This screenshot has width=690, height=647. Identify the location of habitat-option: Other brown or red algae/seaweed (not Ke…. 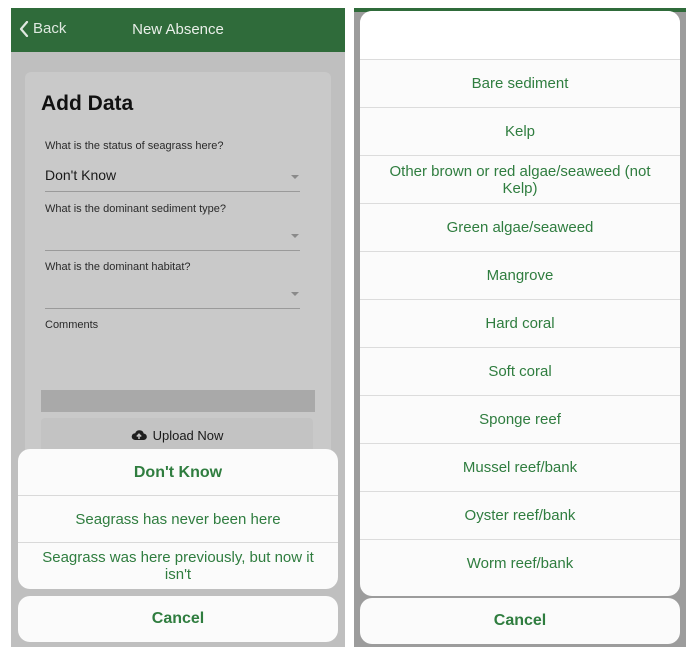
(520, 179).